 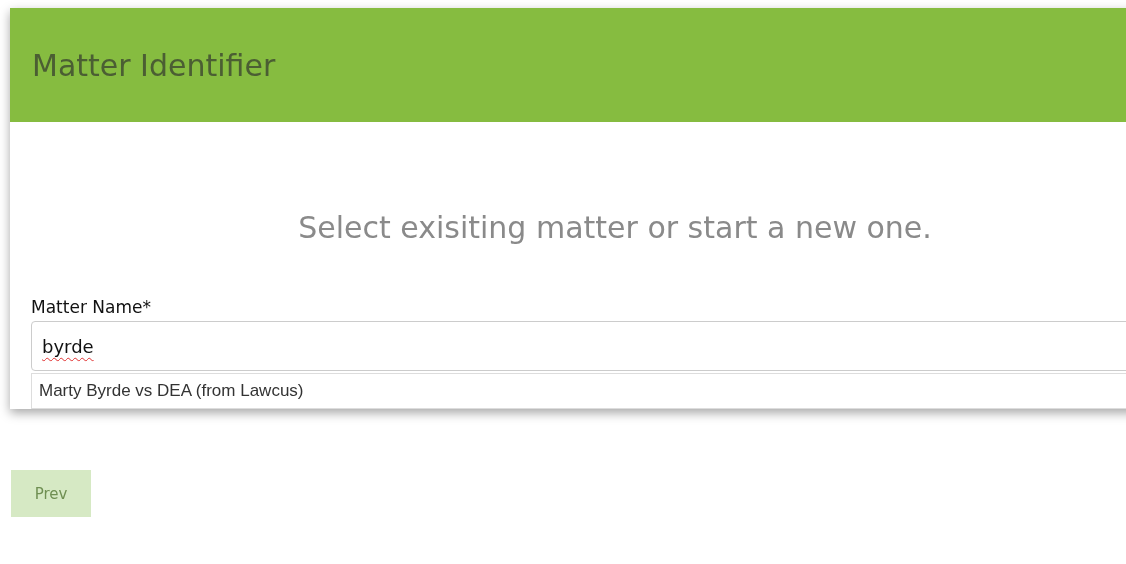 I want to click on prompt-text: Select exisiting matter or start a new one., so click(x=615, y=227).